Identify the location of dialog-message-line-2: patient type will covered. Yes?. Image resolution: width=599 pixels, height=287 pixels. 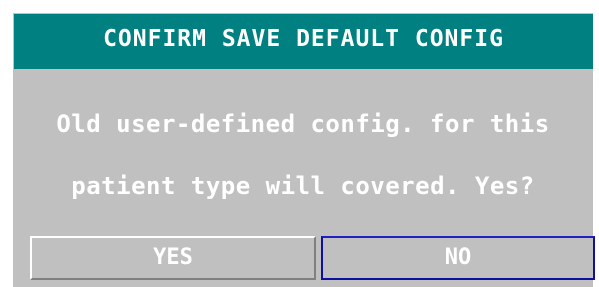
(303, 186).